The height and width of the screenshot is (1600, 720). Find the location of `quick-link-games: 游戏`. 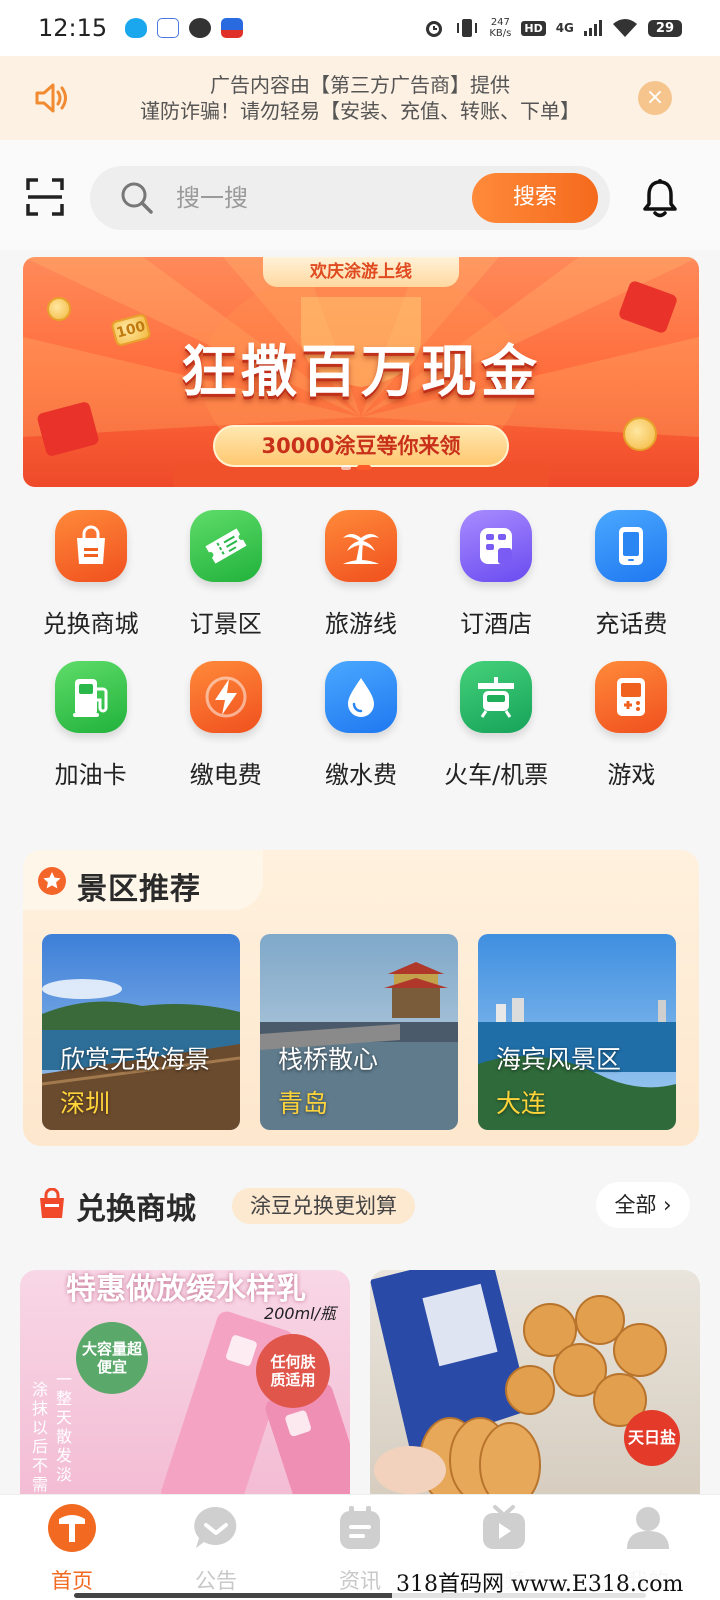

quick-link-games: 游戏 is located at coordinates (631, 725).